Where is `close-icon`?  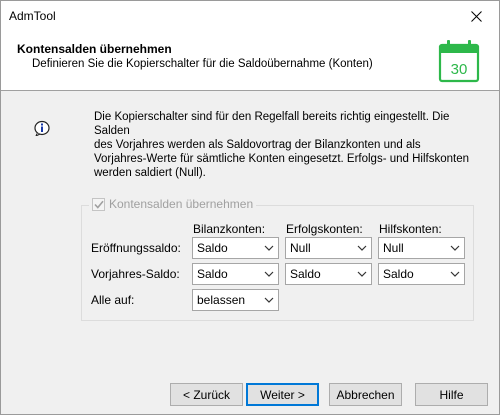
close-icon is located at coordinates (476, 16).